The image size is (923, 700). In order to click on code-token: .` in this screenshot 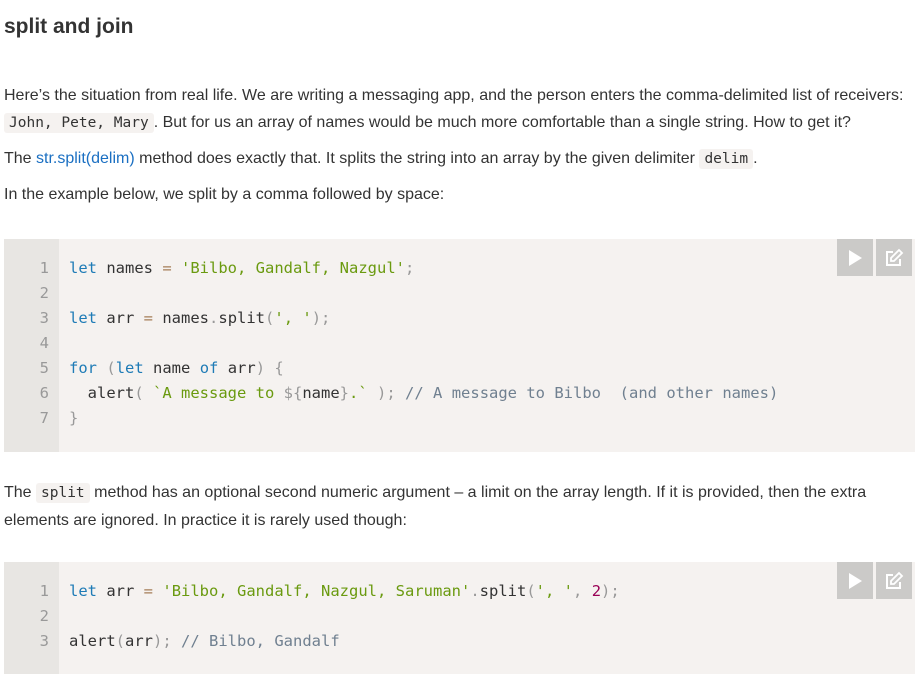, I will do `click(358, 393)`.